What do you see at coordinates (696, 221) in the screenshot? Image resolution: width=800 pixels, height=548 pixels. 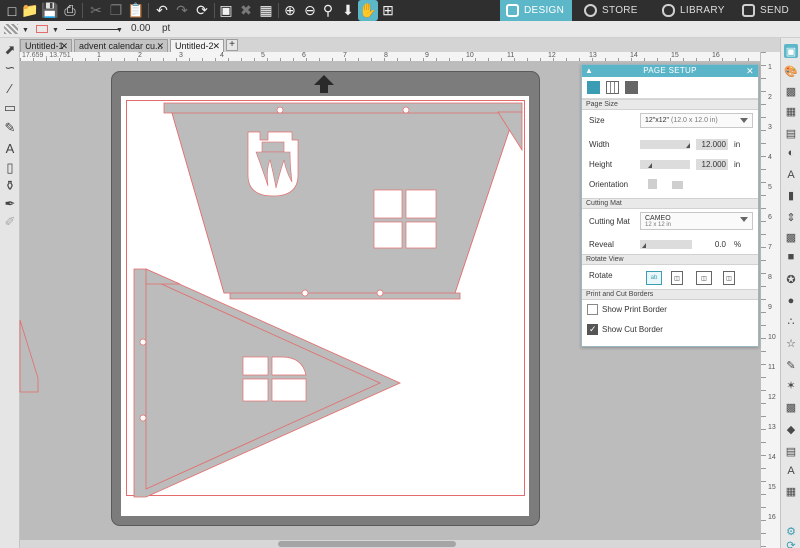 I see `cutting-mat-dropdown: CAMEO 12 x 12 in` at bounding box center [696, 221].